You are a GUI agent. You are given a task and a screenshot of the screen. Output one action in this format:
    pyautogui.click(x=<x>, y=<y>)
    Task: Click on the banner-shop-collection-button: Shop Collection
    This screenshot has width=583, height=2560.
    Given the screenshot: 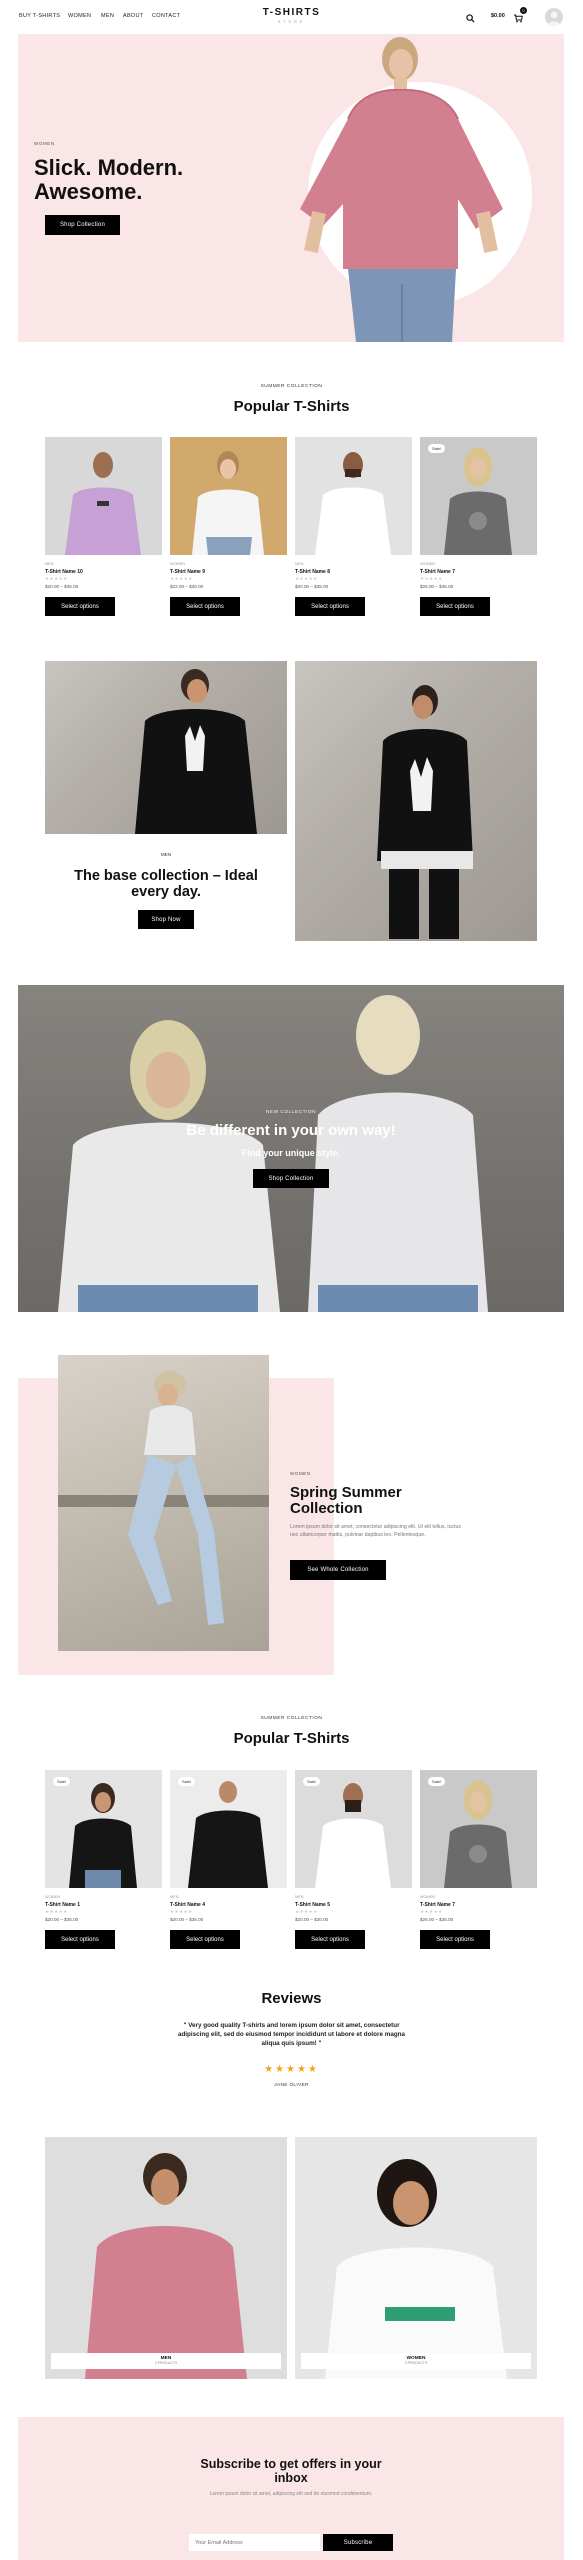 What is the action you would take?
    pyautogui.click(x=291, y=1178)
    